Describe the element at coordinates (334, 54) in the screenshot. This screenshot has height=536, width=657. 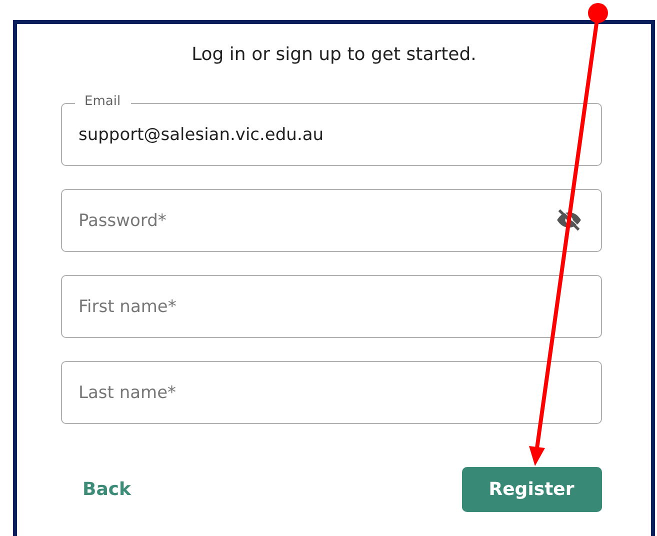
I see `form-heading: Log in or sign up to get started.` at that location.